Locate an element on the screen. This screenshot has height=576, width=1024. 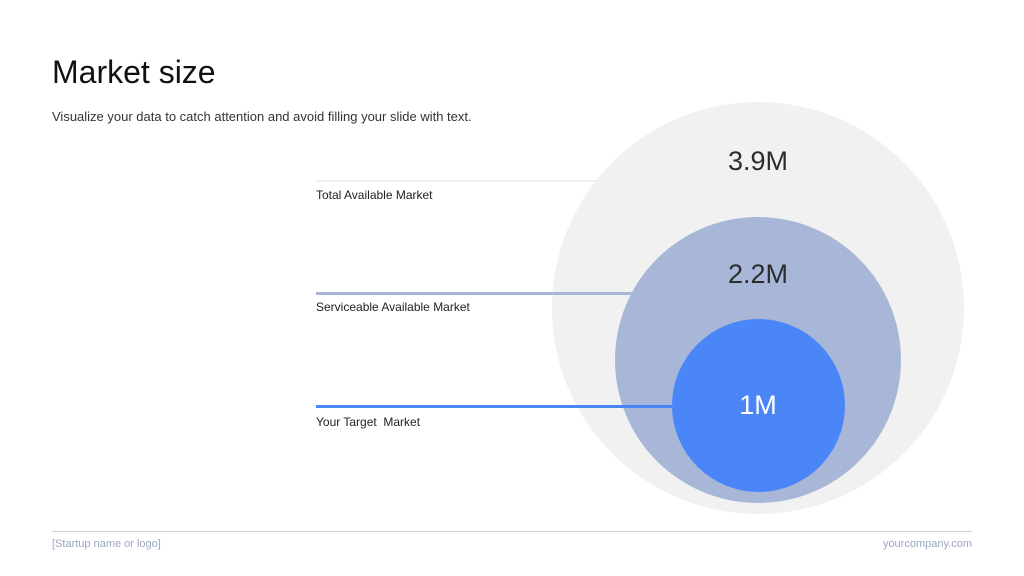
serviceable-market-connector is located at coordinates (474, 293).